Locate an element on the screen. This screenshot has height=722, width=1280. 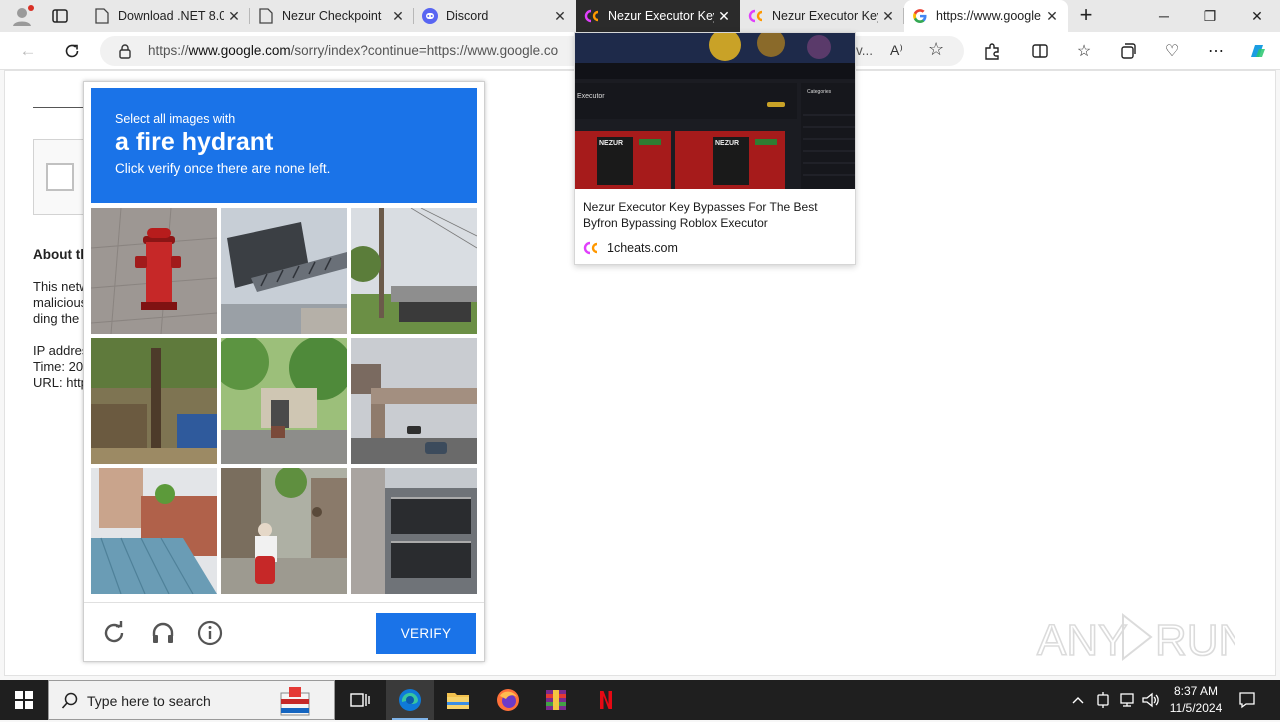
taskbar-search: Type here to search is located at coordinates (191, 700).